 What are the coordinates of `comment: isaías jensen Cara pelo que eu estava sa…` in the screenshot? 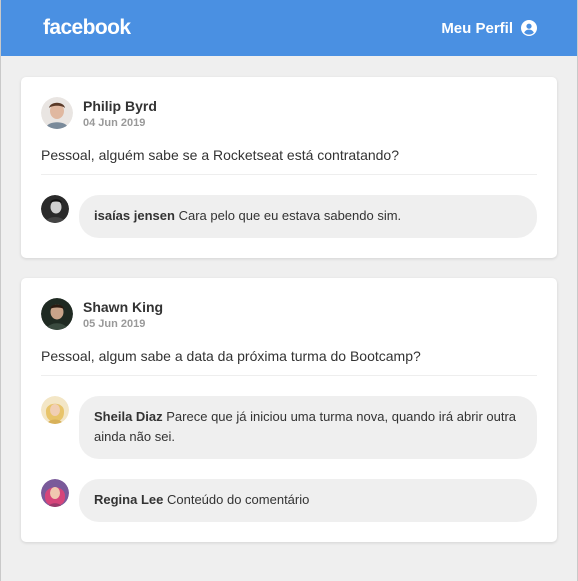 It's located at (289, 216).